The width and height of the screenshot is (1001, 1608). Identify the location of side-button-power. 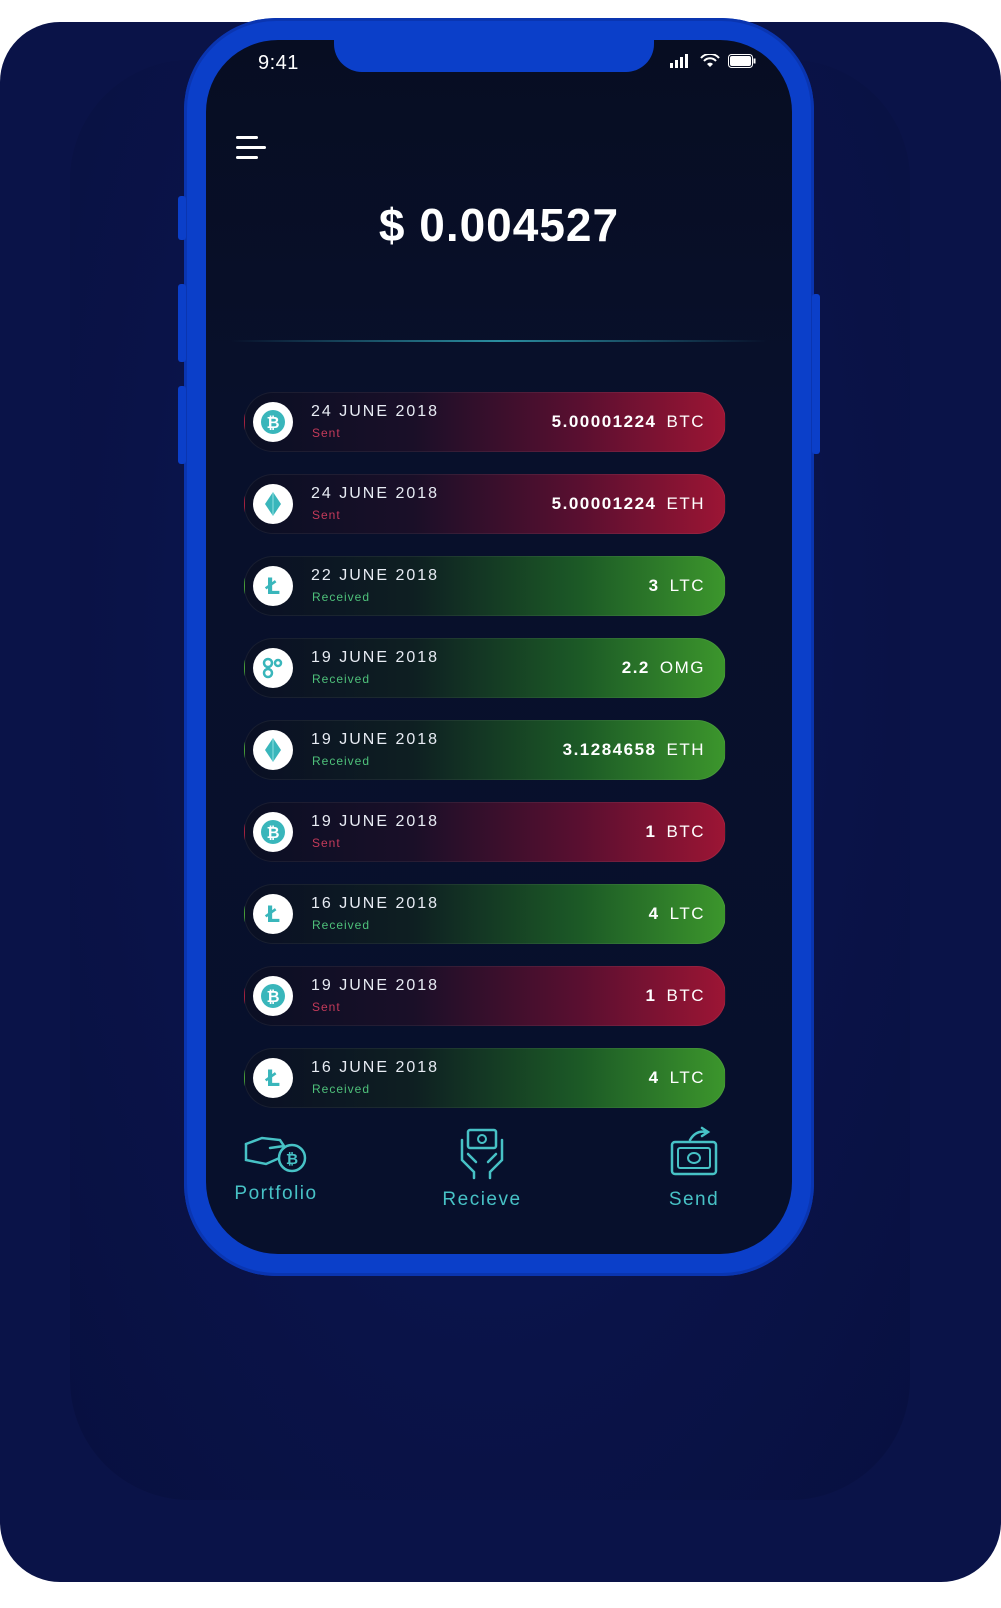
(816, 374).